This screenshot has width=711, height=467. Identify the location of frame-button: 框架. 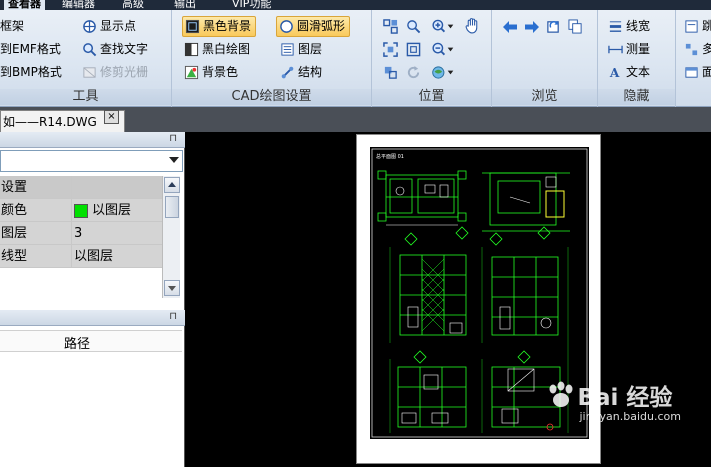
(12, 26).